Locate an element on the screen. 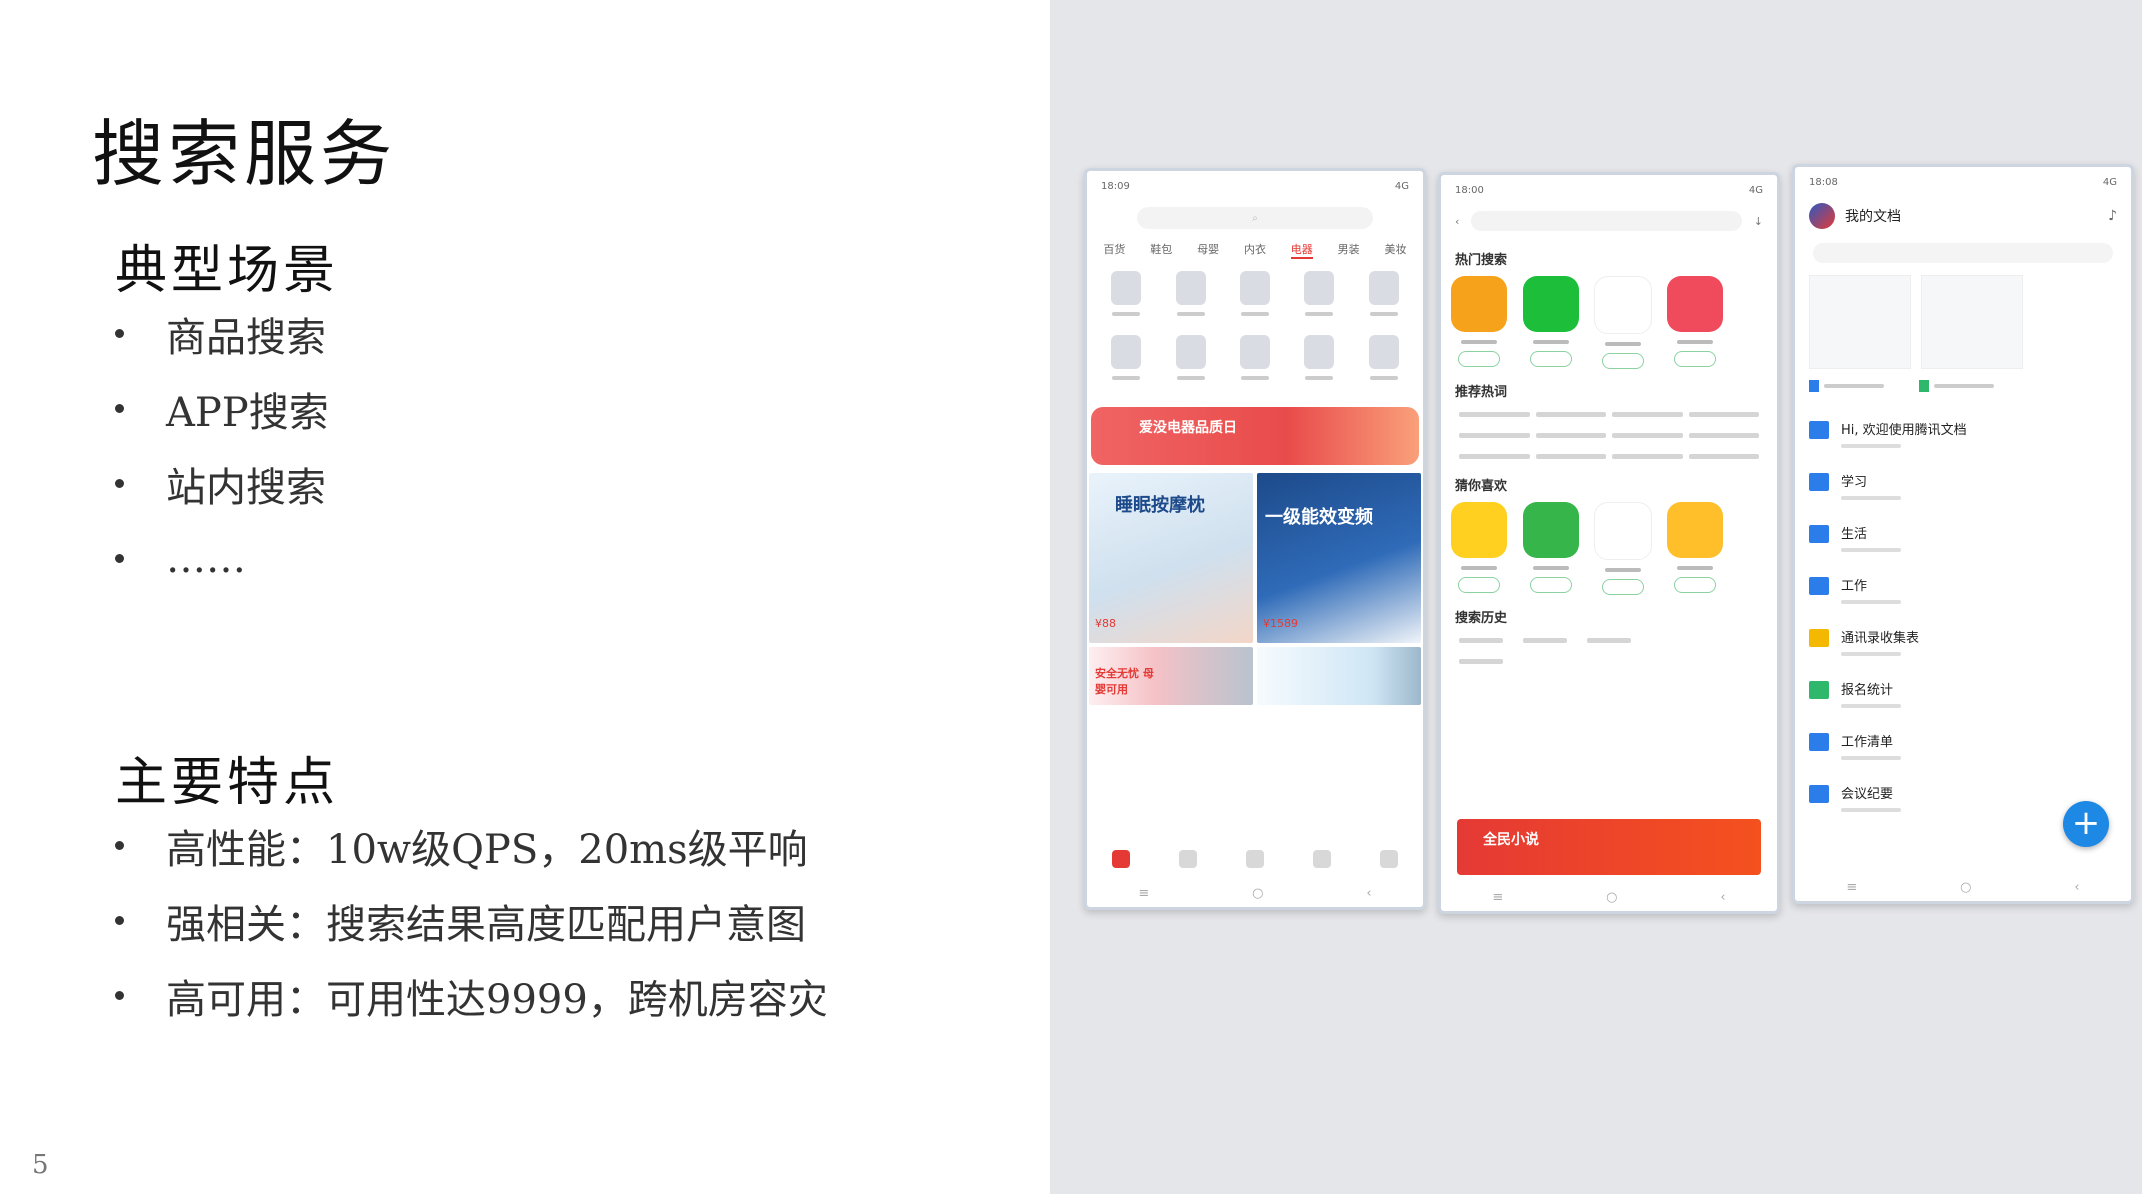 The image size is (2142, 1194). list-item: 工作 is located at coordinates (1963, 599).